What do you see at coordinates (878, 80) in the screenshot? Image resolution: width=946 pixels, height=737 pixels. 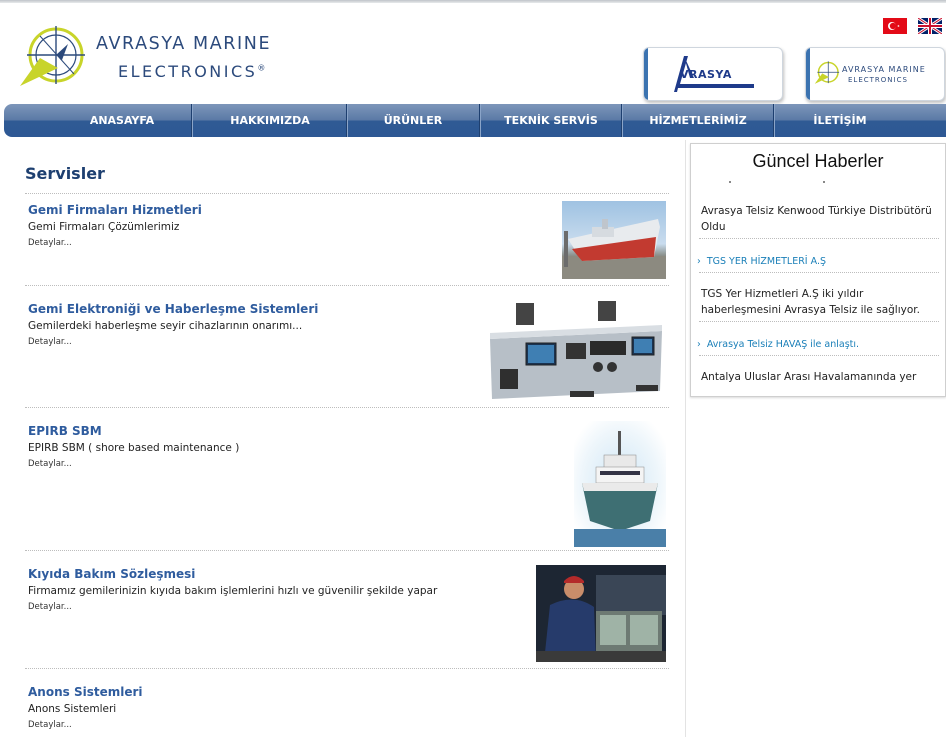 I see `marine-text-line2: ELECTRONICS` at bounding box center [878, 80].